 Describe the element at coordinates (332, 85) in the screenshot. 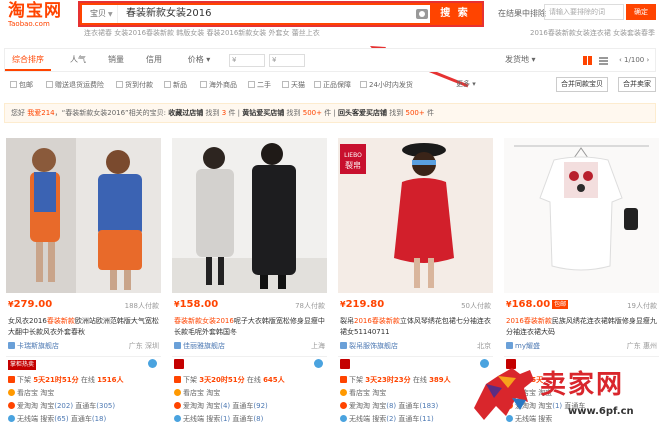

I see `filter-guarantee: 正品保障` at that location.